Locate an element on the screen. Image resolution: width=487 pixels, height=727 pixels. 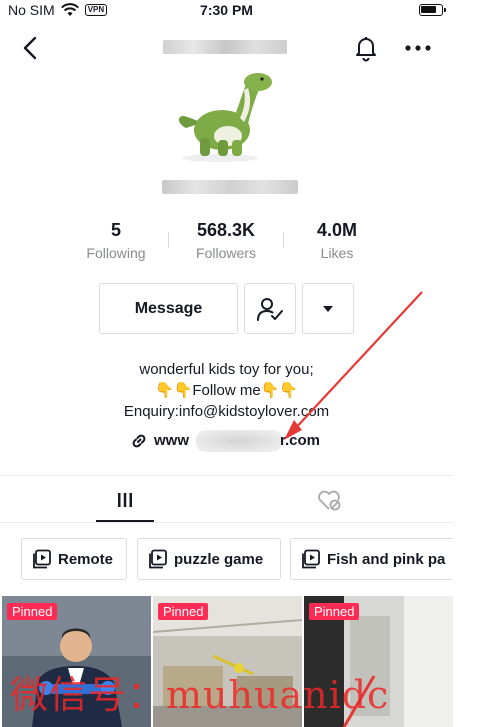
playlist-chip: Fish and pink pa is located at coordinates (371, 559).